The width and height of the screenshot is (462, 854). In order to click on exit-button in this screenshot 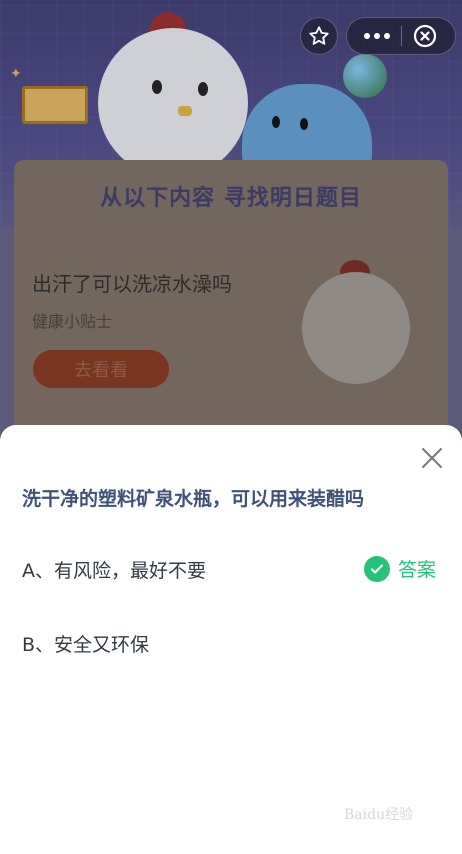, I will do `click(426, 36)`.